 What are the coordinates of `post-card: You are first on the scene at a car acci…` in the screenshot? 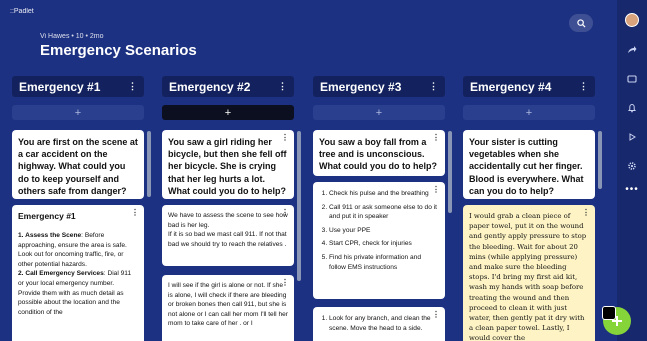 It's located at (78, 164).